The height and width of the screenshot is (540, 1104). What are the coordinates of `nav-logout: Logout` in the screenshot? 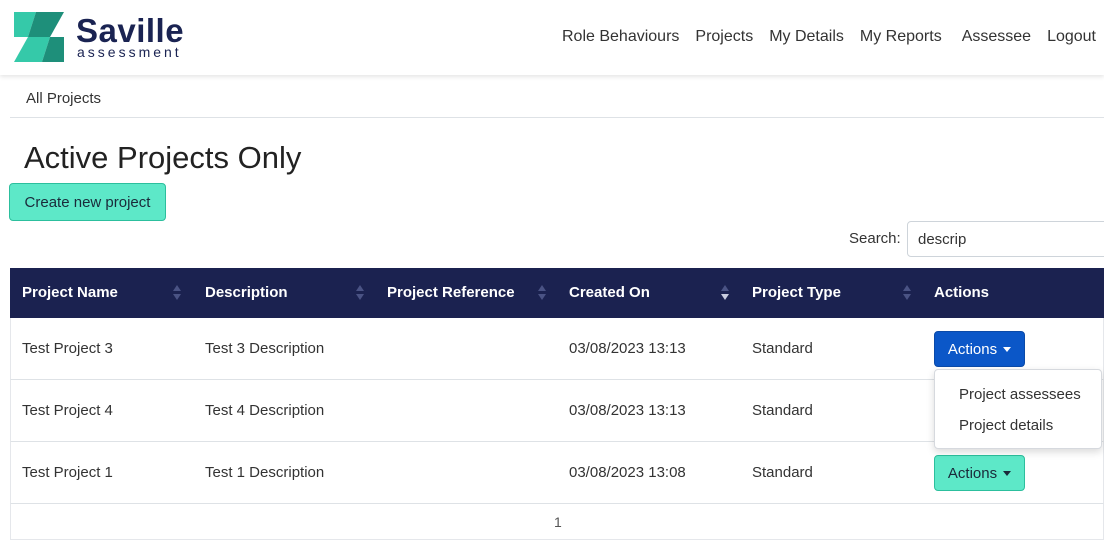 It's located at (1071, 37).